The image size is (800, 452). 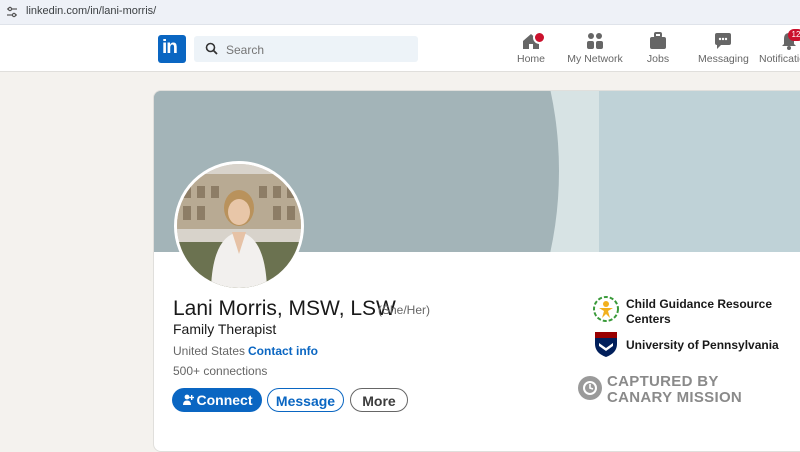 What do you see at coordinates (283, 351) in the screenshot?
I see `contact-info-link: Contact info` at bounding box center [283, 351].